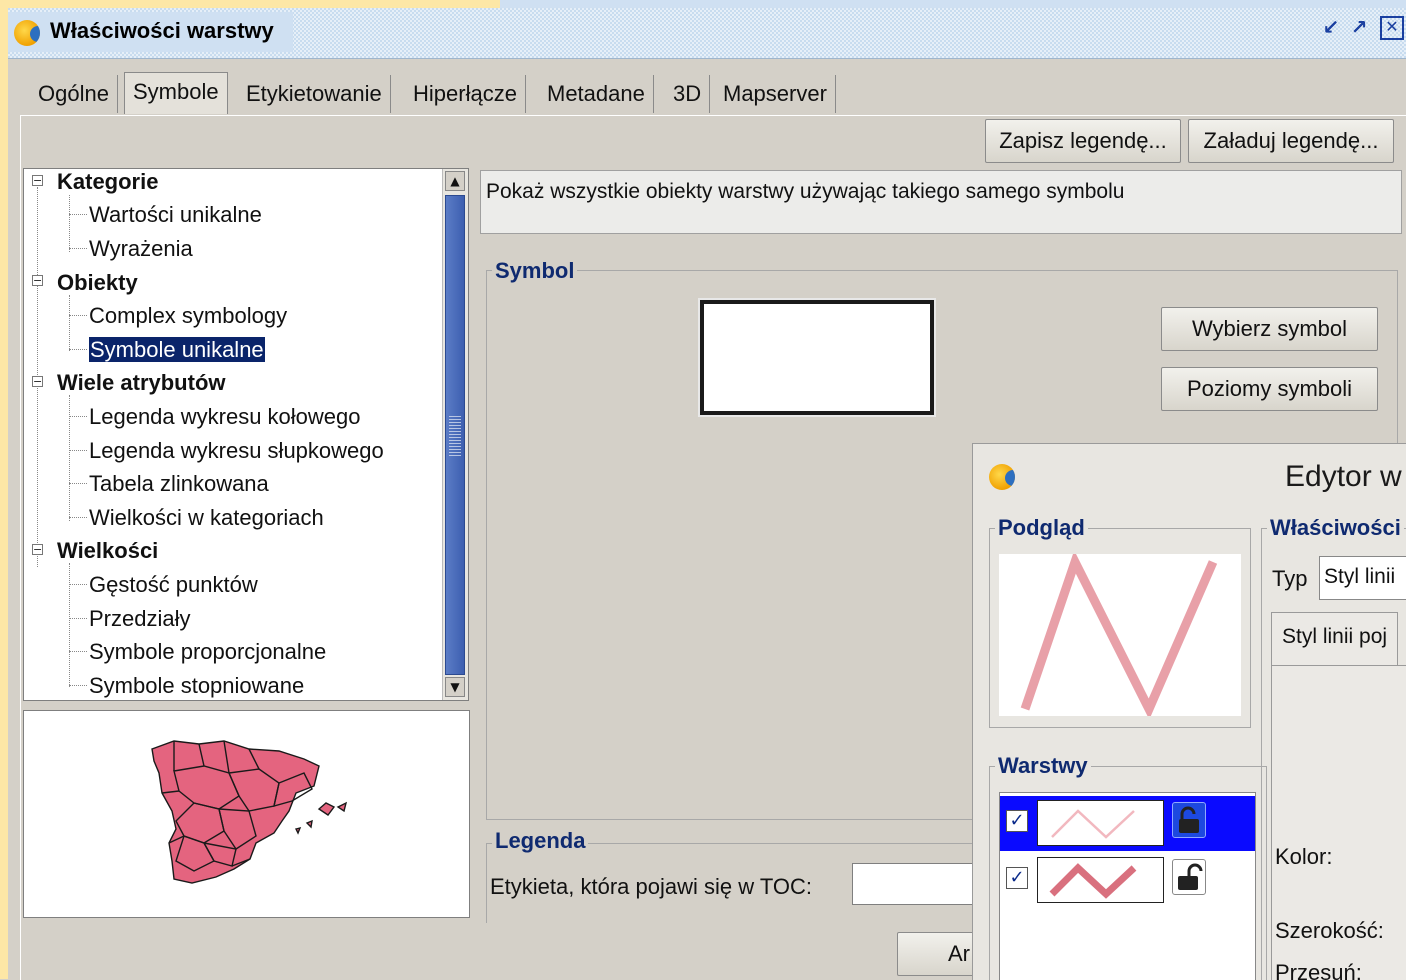 The image size is (1406, 980). Describe the element at coordinates (188, 316) in the screenshot. I see `tree-item-complex-symbology: Complex symbology` at that location.